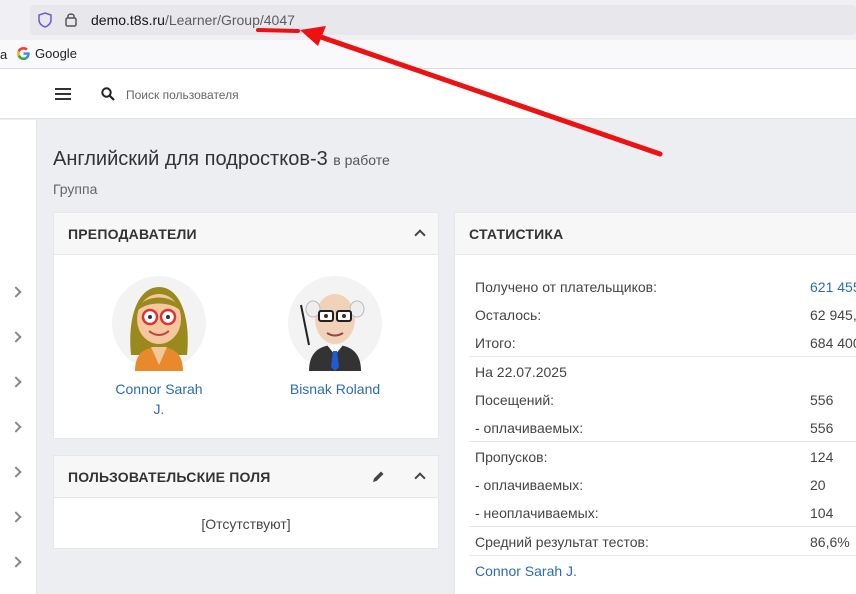  What do you see at coordinates (3, 54) in the screenshot?
I see `bookmark-truncated: a` at bounding box center [3, 54].